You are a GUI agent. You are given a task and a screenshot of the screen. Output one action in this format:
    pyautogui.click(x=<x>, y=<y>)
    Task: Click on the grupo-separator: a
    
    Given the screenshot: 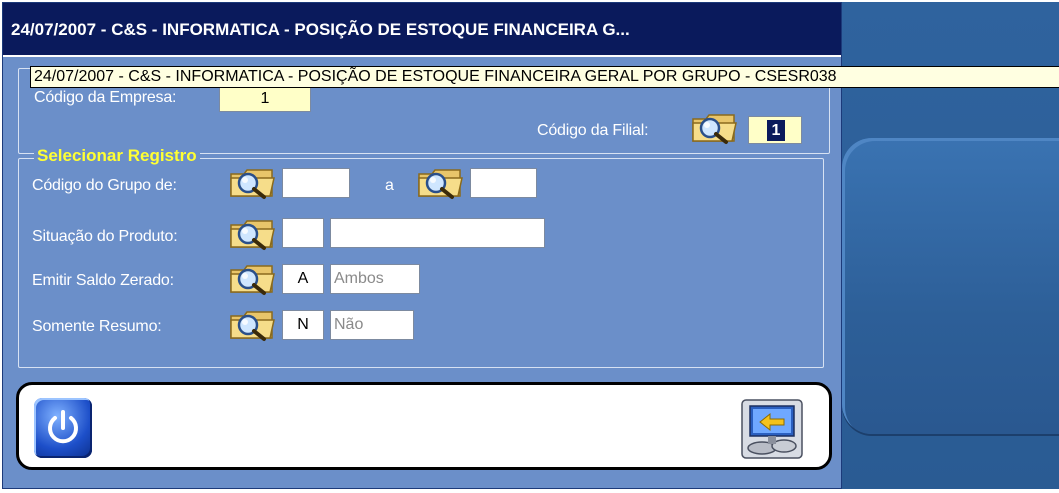 What is the action you would take?
    pyautogui.click(x=389, y=185)
    